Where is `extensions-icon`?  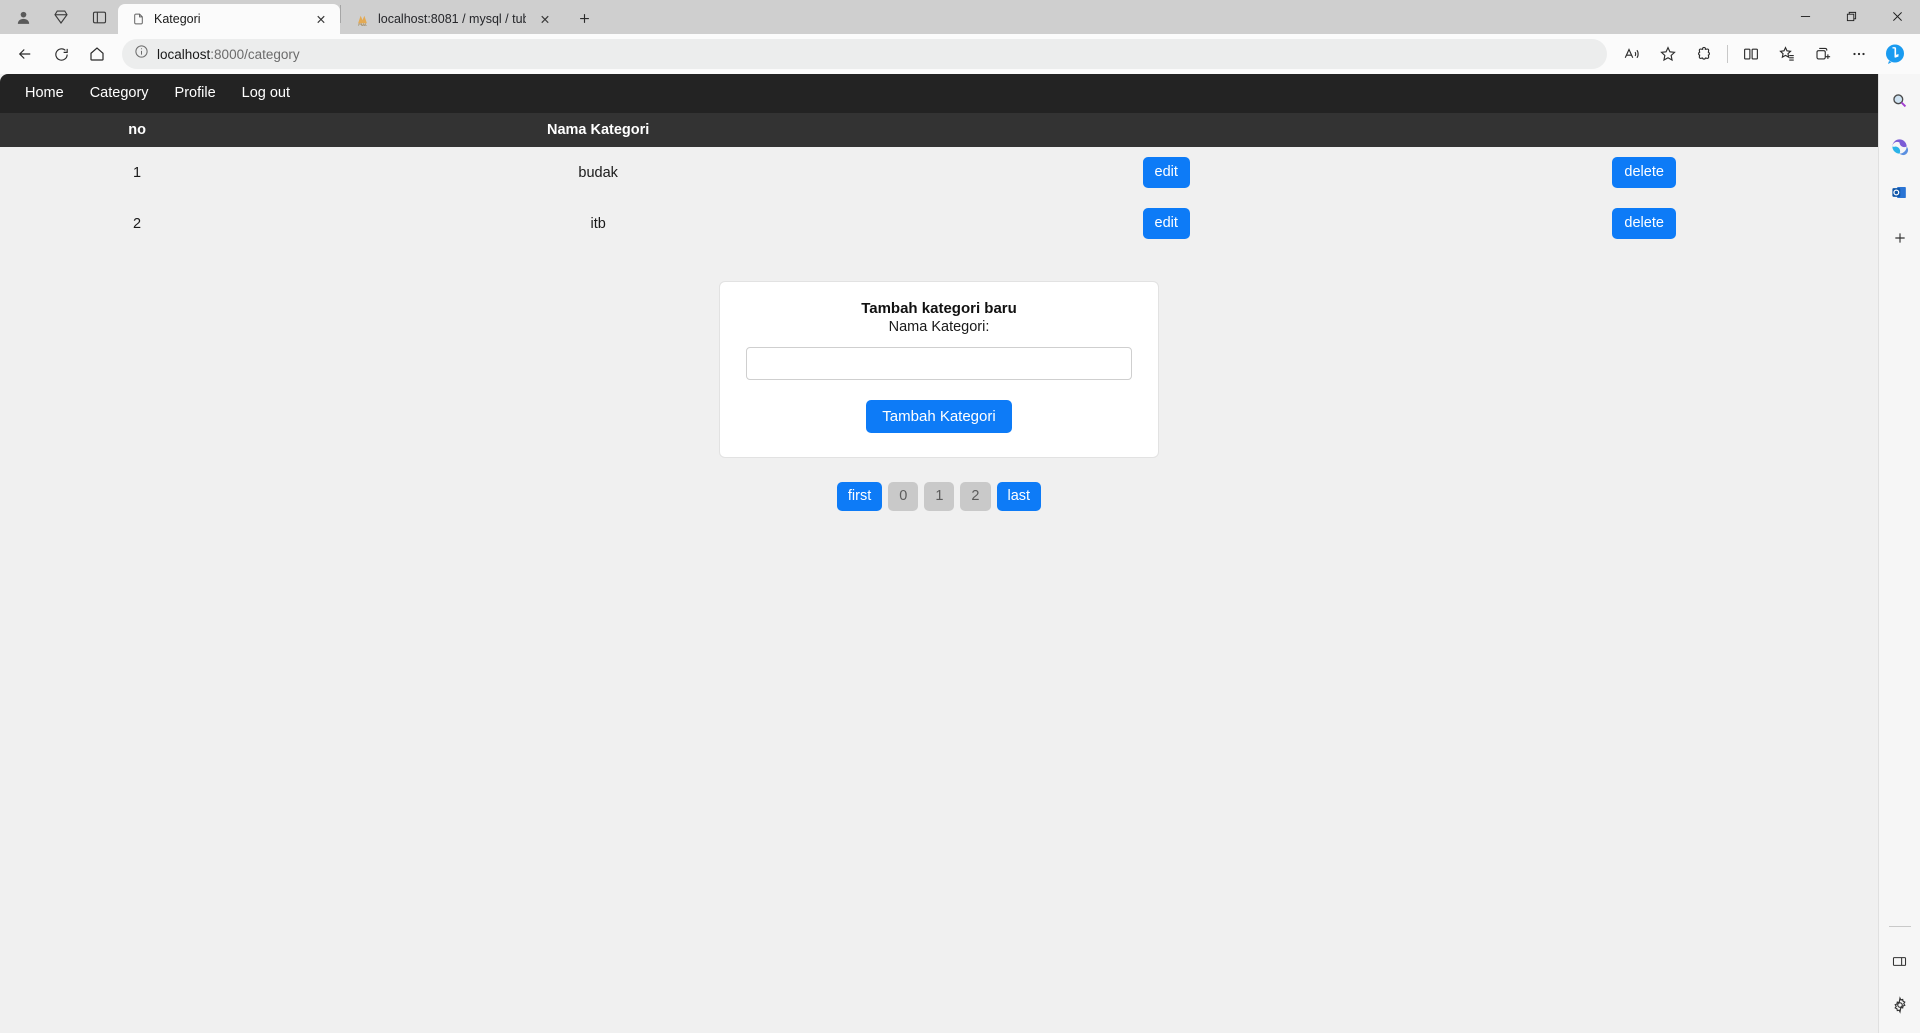 extensions-icon is located at coordinates (1704, 54).